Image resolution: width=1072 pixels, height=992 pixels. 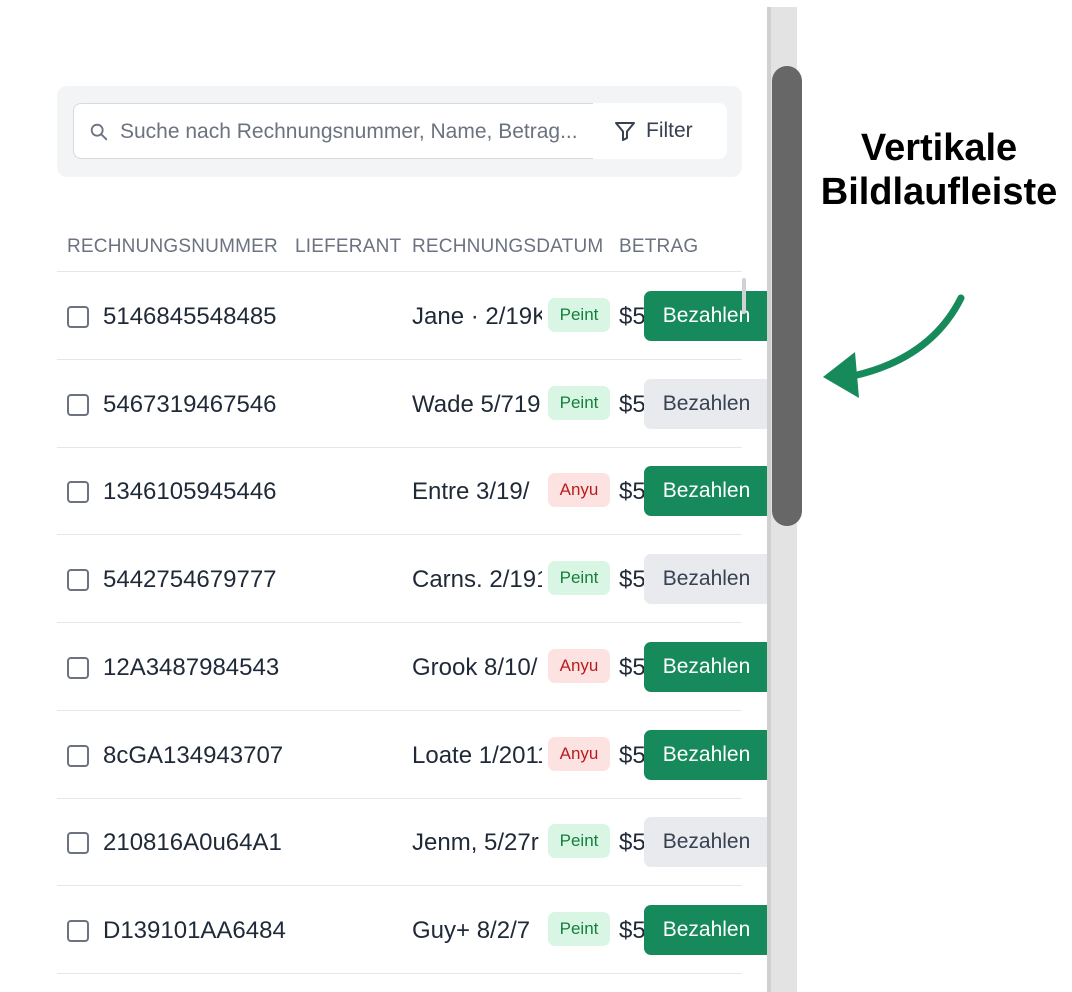 What do you see at coordinates (477, 755) in the screenshot?
I see `supplier-date: Loate 1/2011` at bounding box center [477, 755].